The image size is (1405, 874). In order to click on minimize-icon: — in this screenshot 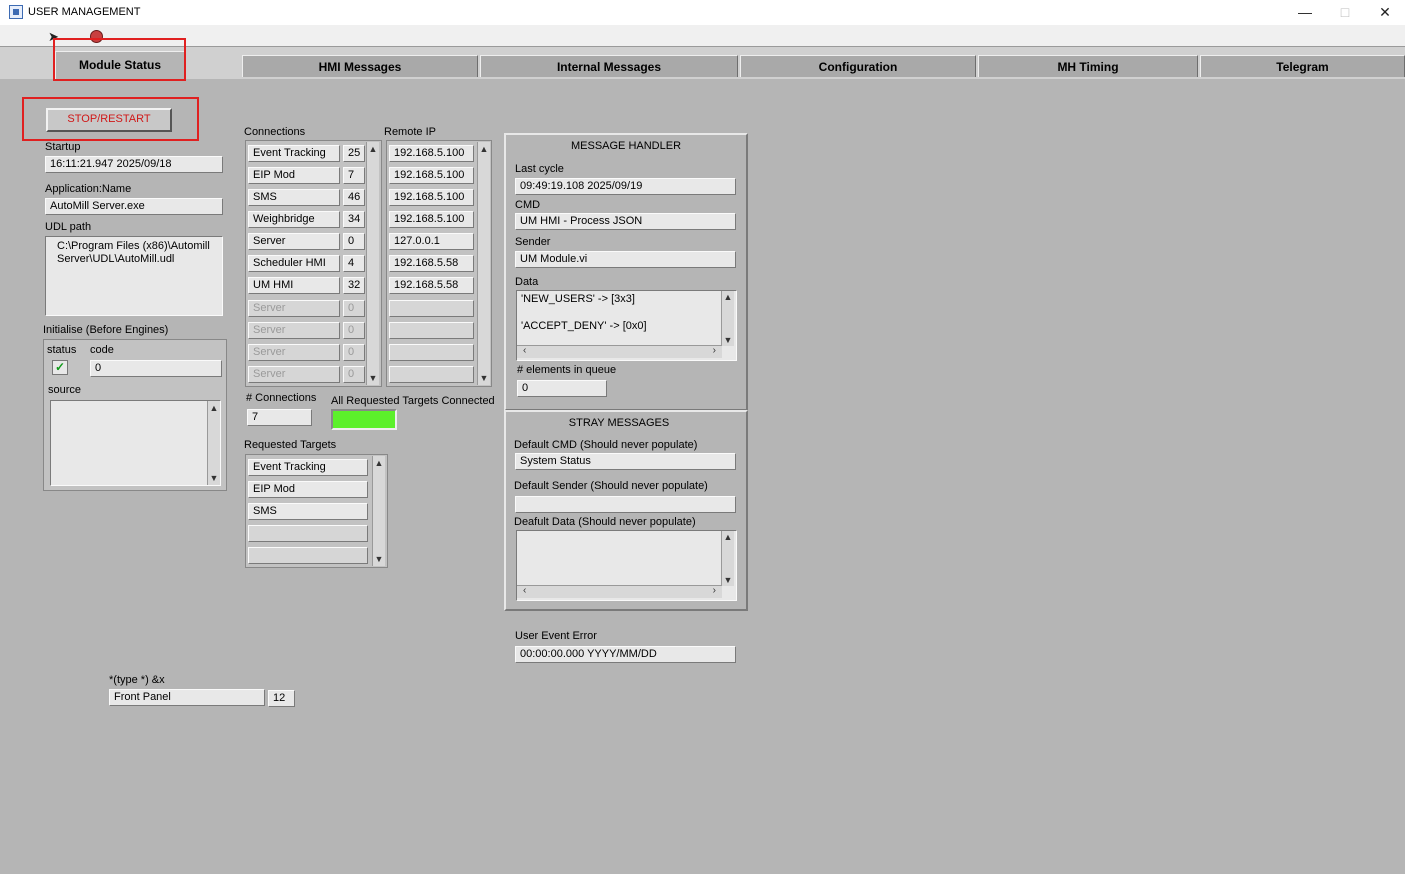, I will do `click(1305, 12)`.